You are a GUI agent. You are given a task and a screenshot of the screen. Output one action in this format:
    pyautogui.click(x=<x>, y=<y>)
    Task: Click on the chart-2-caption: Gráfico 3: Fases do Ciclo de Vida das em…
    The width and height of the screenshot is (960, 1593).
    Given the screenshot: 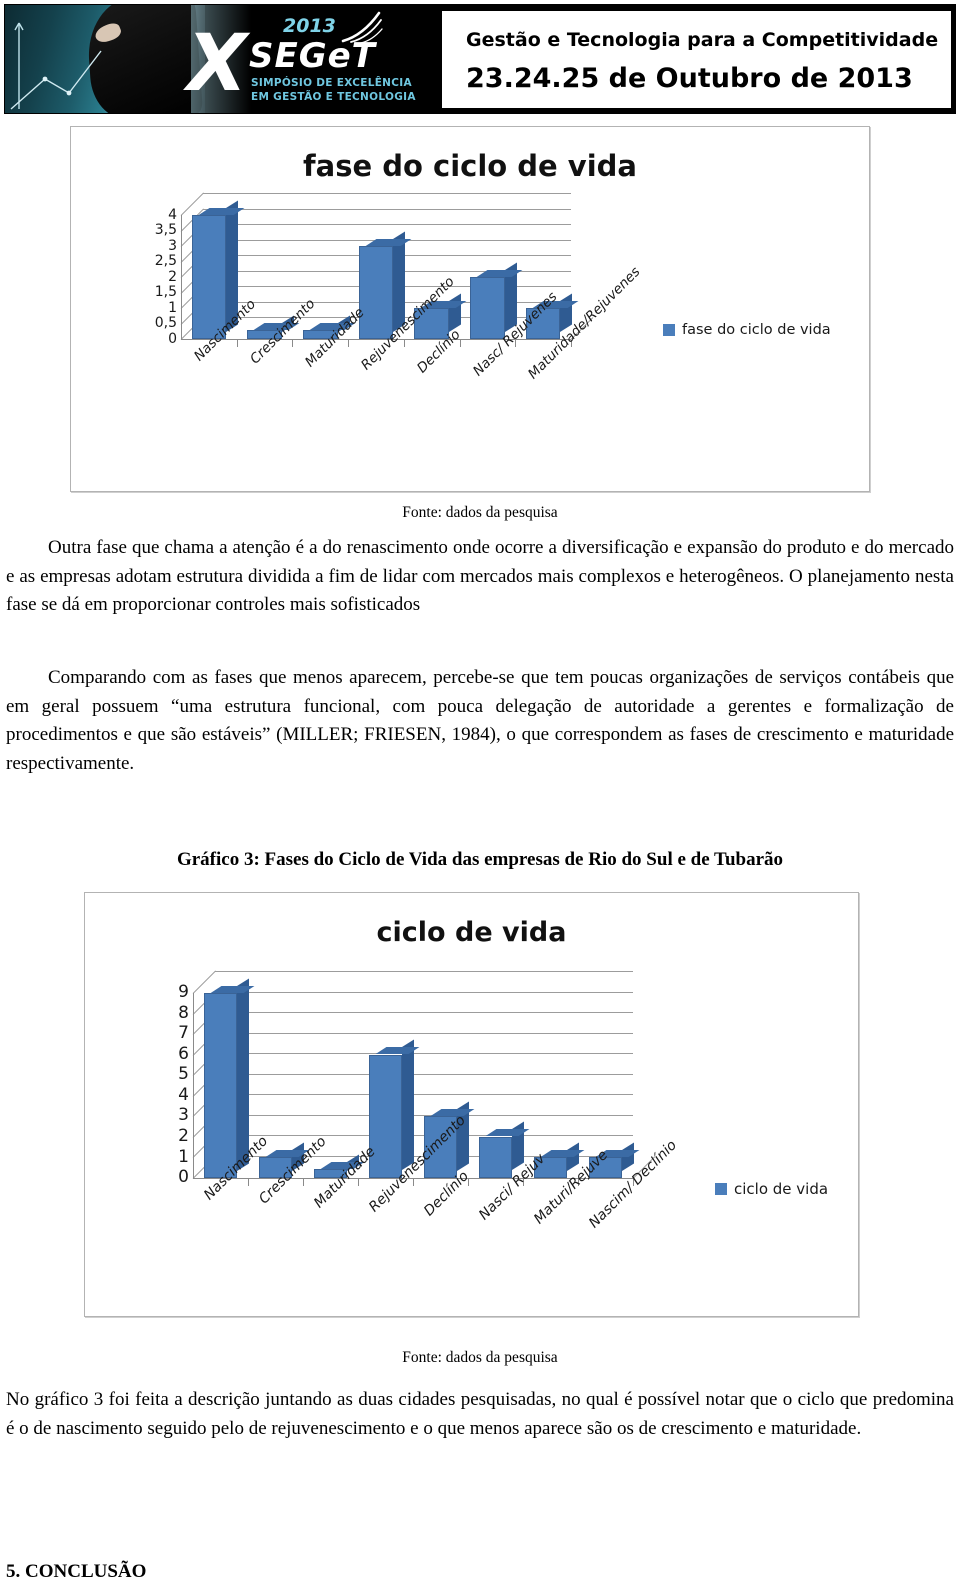 What is the action you would take?
    pyautogui.click(x=480, y=859)
    